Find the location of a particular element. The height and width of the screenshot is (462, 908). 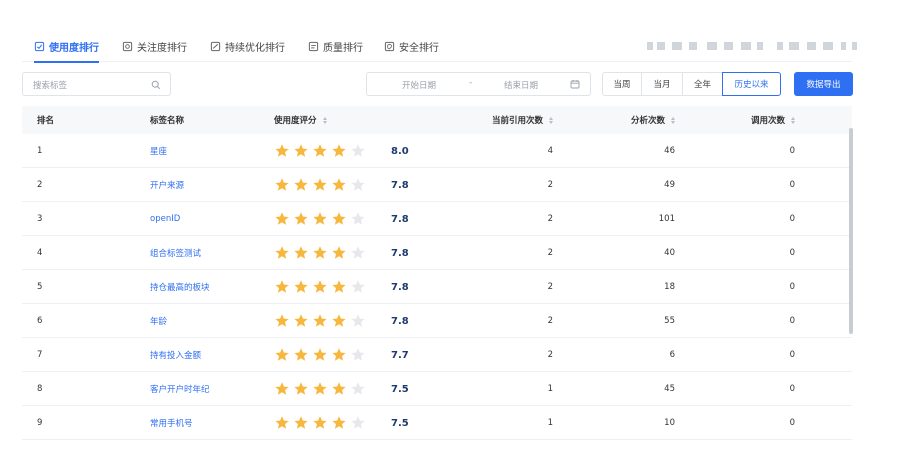

column-label: 标签名称 is located at coordinates (167, 121).